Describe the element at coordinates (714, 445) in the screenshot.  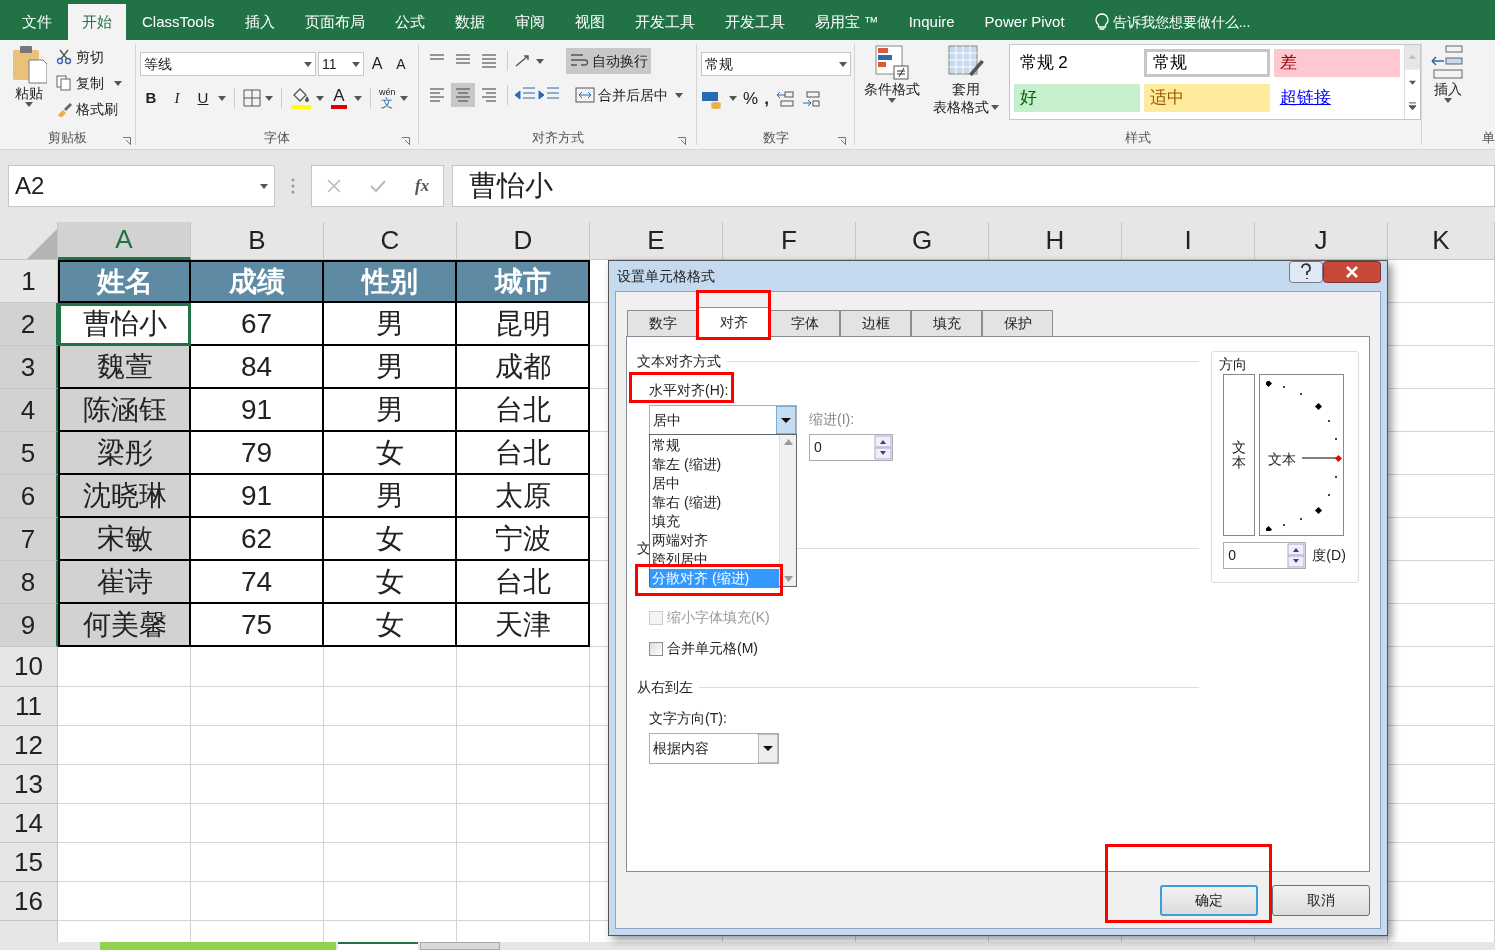
I see `dropdown-option: 常规` at that location.